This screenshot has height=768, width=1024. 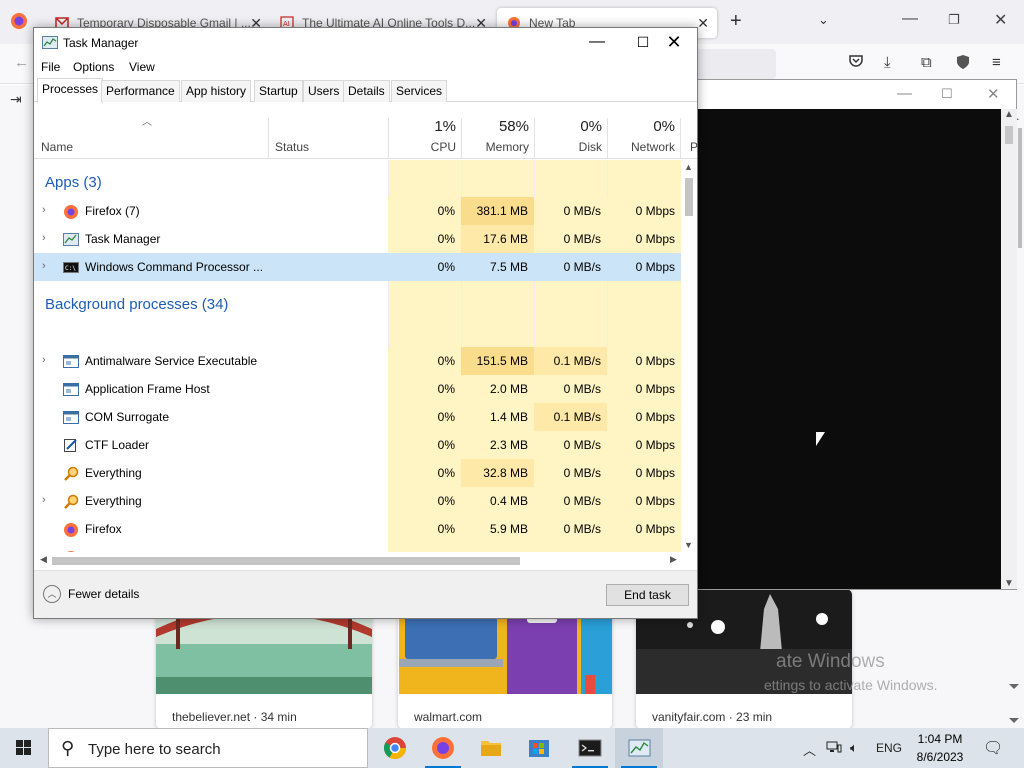 I want to click on process-name: Application Frame Host, so click(x=147, y=389).